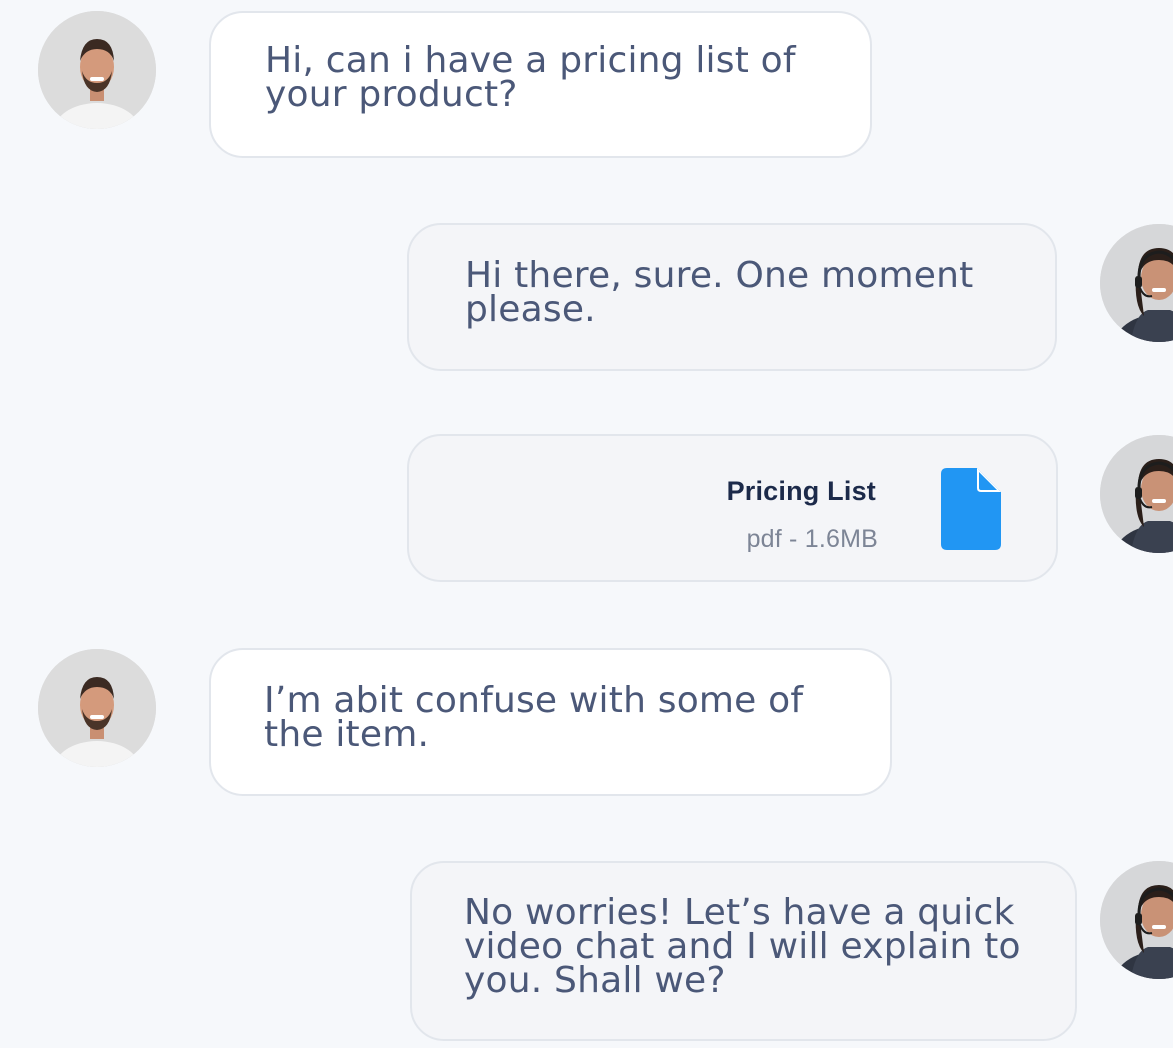 This screenshot has width=1173, height=1048. I want to click on file-name: Pricing List, so click(801, 491).